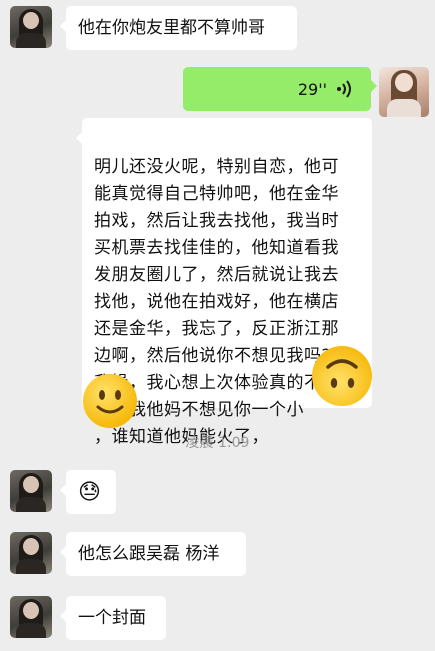 This screenshot has width=435, height=651. What do you see at coordinates (171, 28) in the screenshot?
I see `message-text: 他在你炮友里都不算帅哥` at bounding box center [171, 28].